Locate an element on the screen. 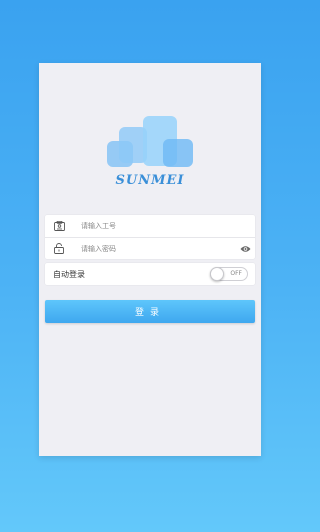  auto-login-label: 自动登录 is located at coordinates (69, 274).